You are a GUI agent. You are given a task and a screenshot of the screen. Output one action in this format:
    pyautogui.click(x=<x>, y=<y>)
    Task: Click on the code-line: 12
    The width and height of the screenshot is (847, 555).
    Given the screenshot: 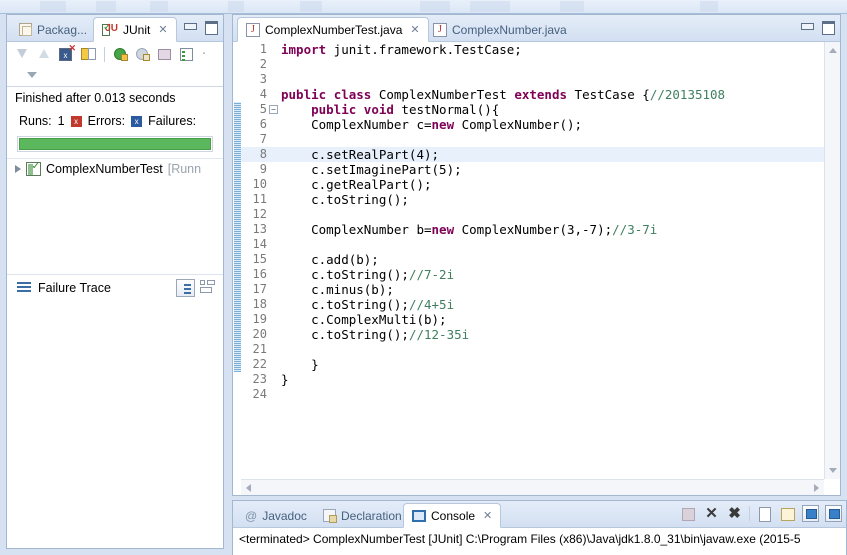 What is the action you would take?
    pyautogui.click(x=532, y=214)
    